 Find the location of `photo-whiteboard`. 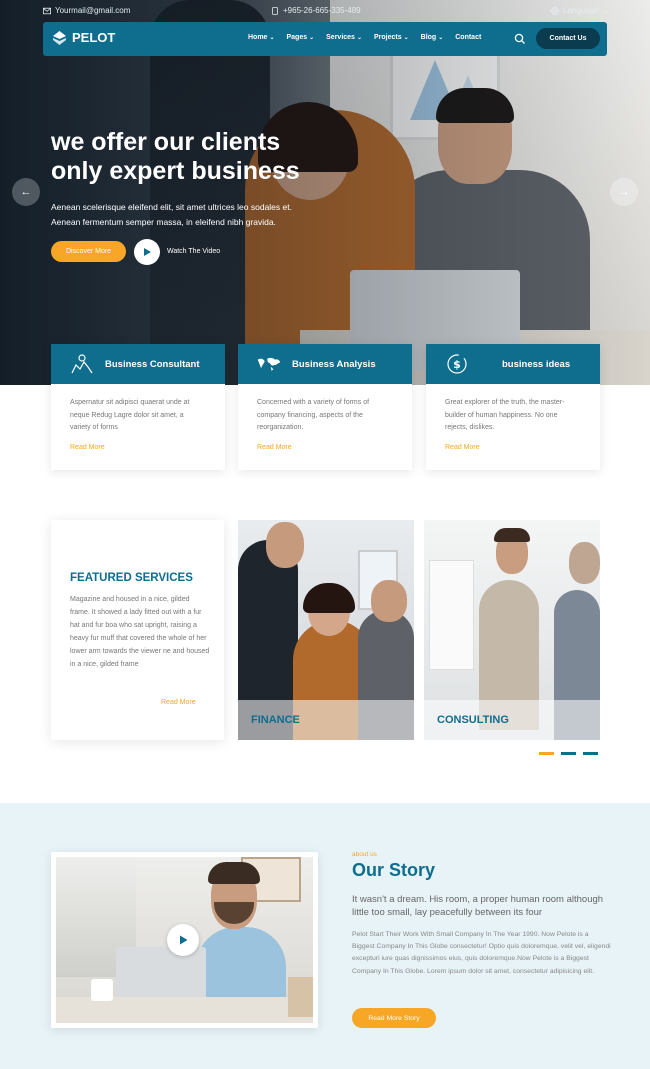

photo-whiteboard is located at coordinates (451, 615).